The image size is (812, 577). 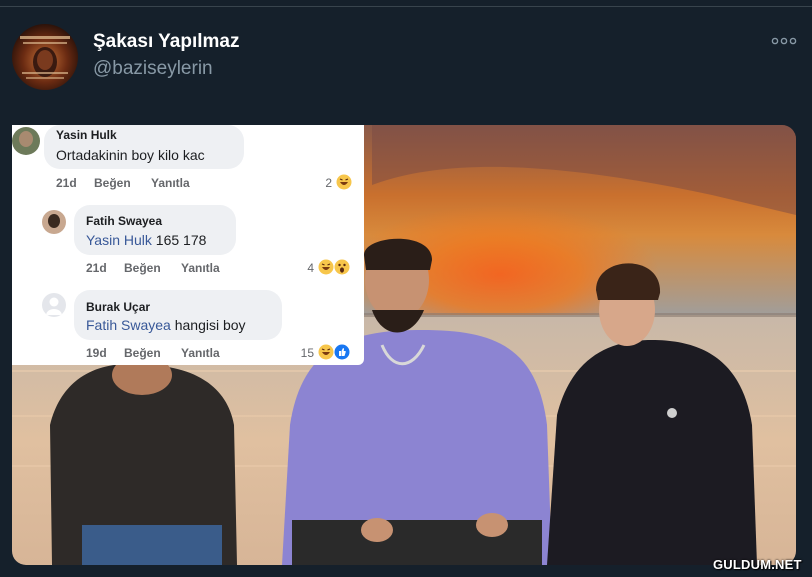 What do you see at coordinates (166, 42) in the screenshot?
I see `display-name: Şakası Yapılmaz` at bounding box center [166, 42].